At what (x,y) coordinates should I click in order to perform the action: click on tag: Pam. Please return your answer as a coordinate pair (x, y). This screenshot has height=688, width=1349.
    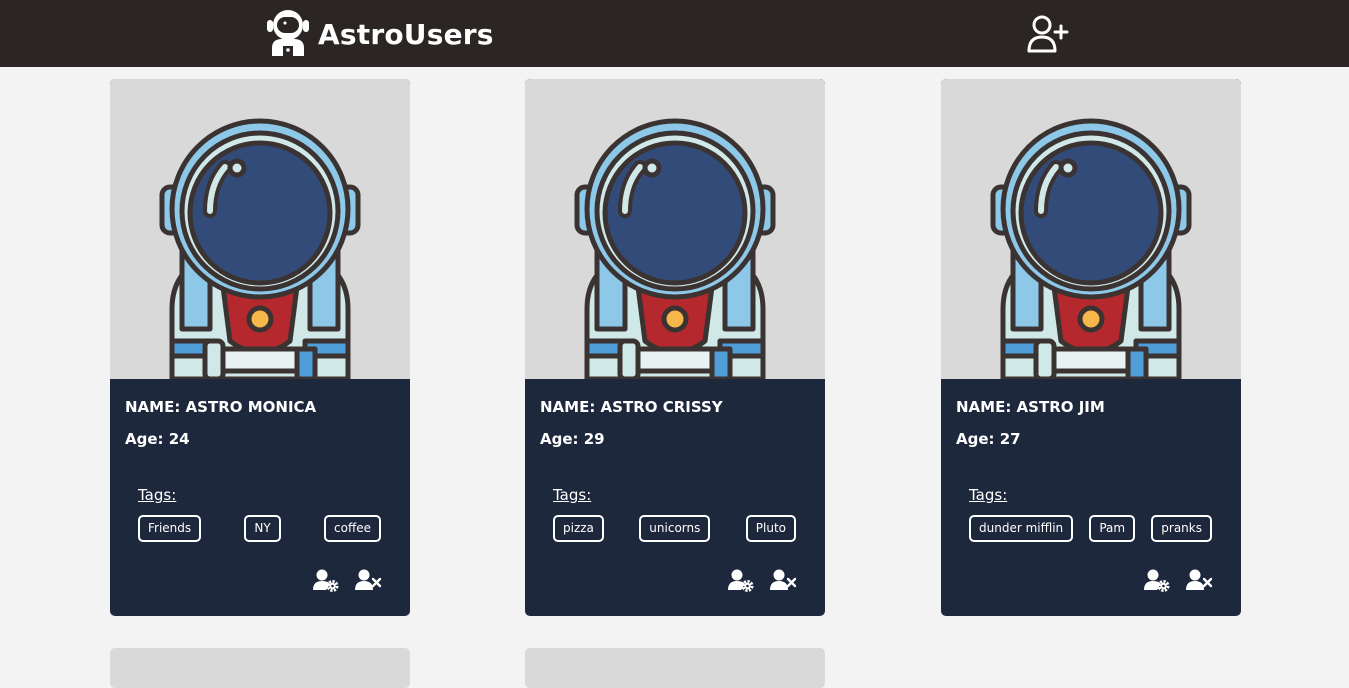
    Looking at the image, I should click on (1112, 528).